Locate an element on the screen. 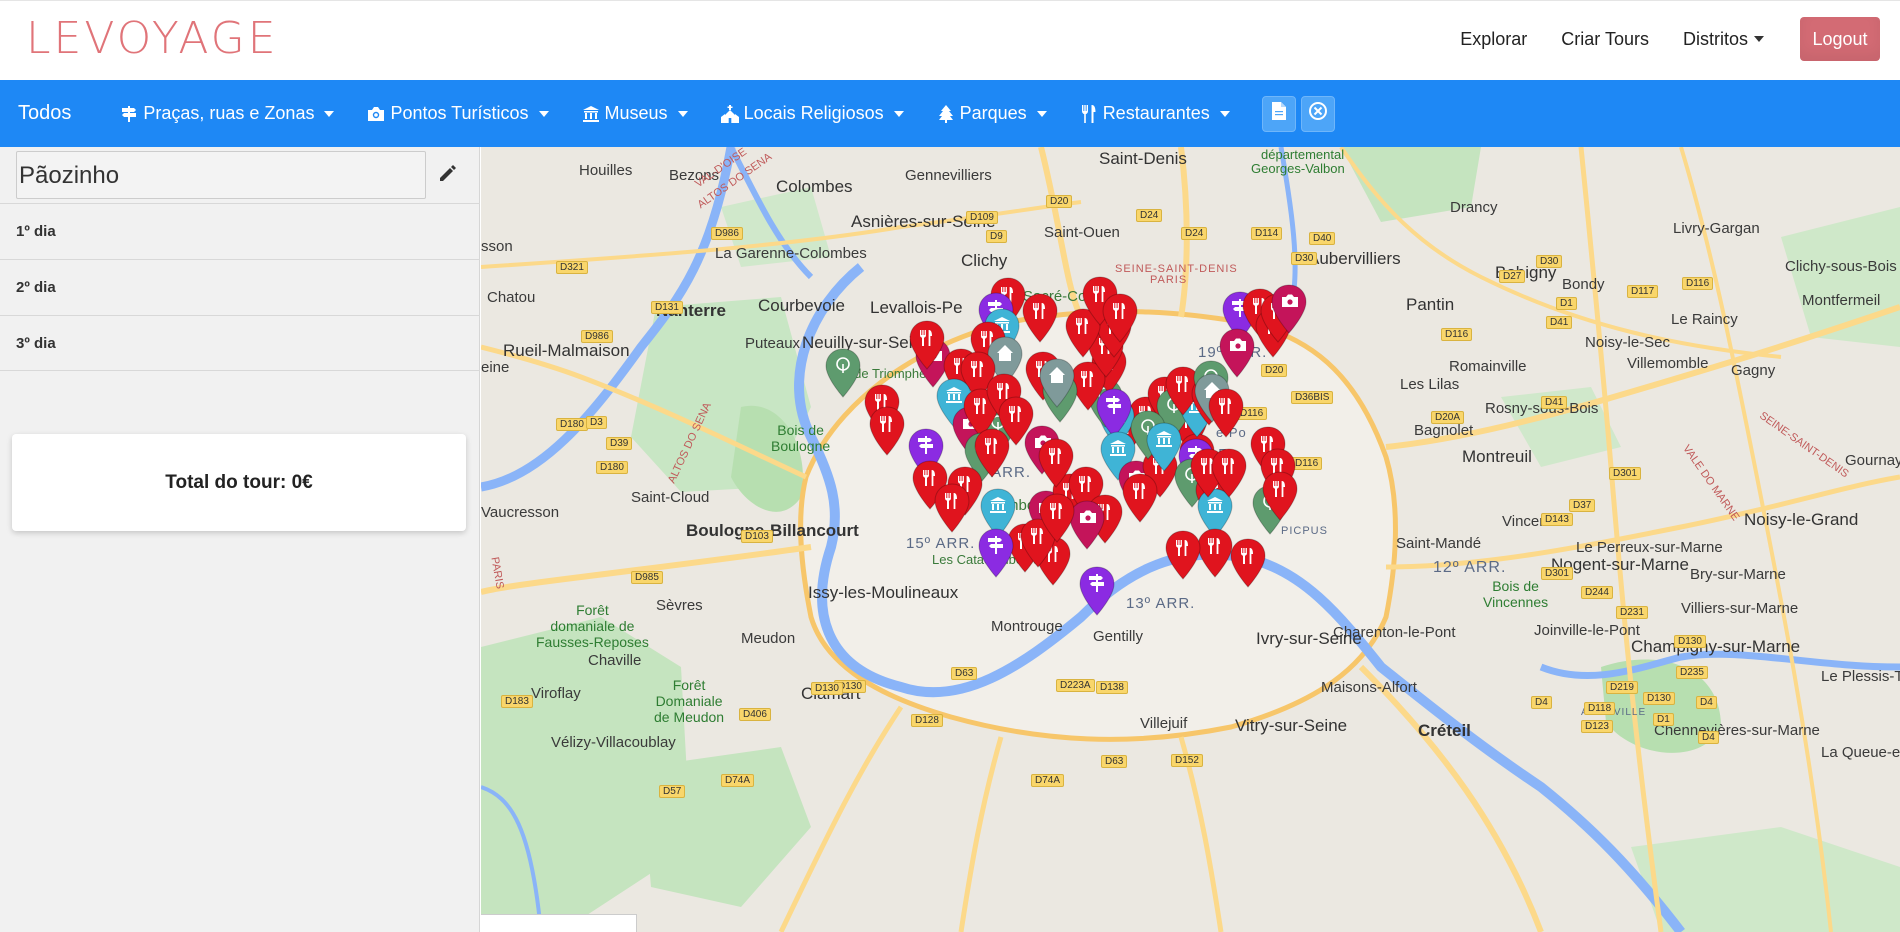  levoyage-logo: LEVOYAGE is located at coordinates (152, 39).